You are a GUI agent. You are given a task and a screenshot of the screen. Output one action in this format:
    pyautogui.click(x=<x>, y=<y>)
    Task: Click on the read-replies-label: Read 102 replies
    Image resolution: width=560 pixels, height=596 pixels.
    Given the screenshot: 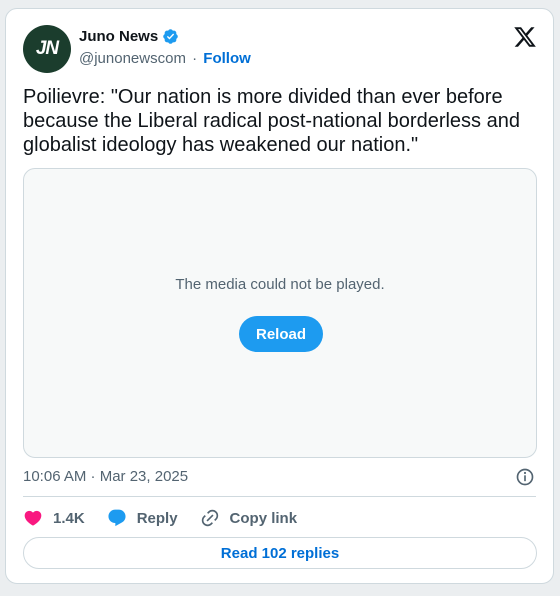 What is the action you would take?
    pyautogui.click(x=280, y=553)
    